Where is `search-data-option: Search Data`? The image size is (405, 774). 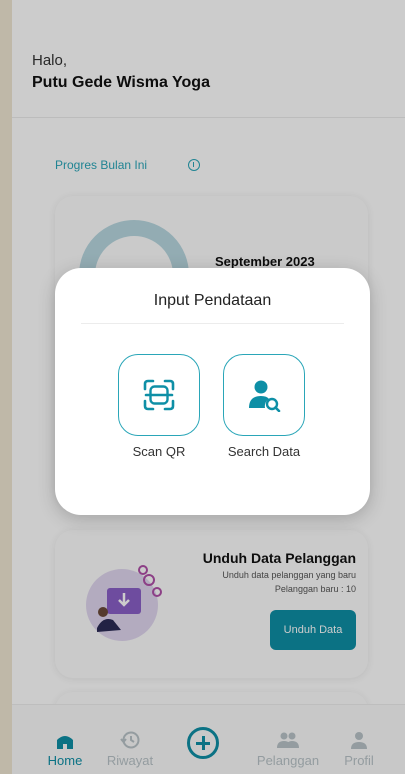
search-data-option: Search Data is located at coordinates (264, 406).